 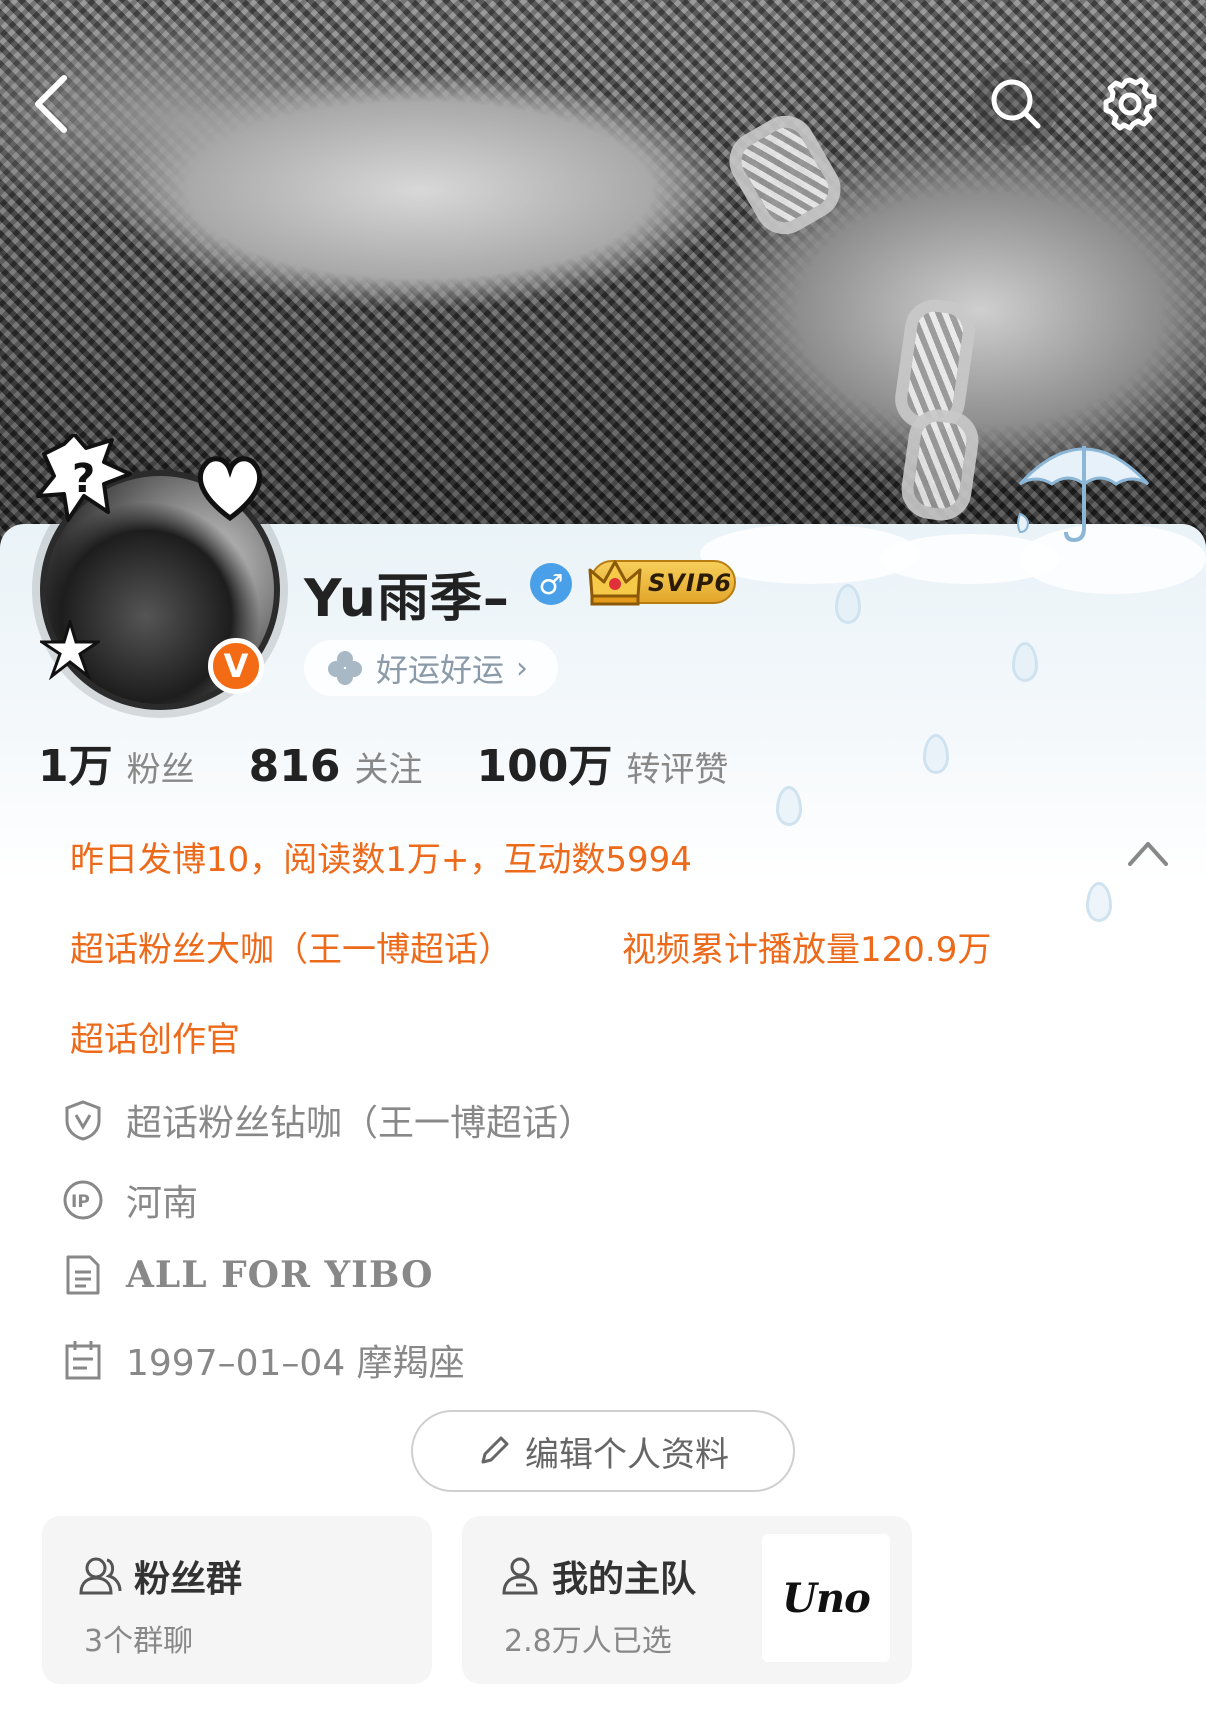 I want to click on search-button, so click(x=1016, y=104).